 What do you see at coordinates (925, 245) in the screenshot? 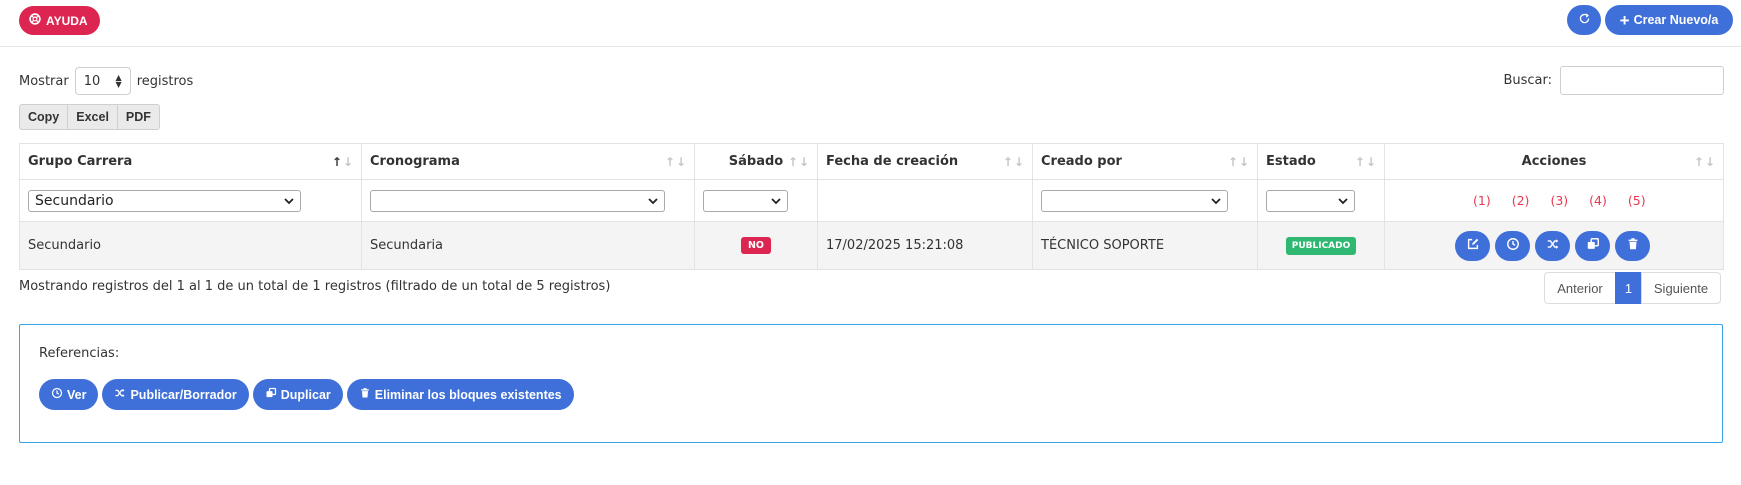
I see `cell-fecha: 17/02/2025 15:21:08` at bounding box center [925, 245].